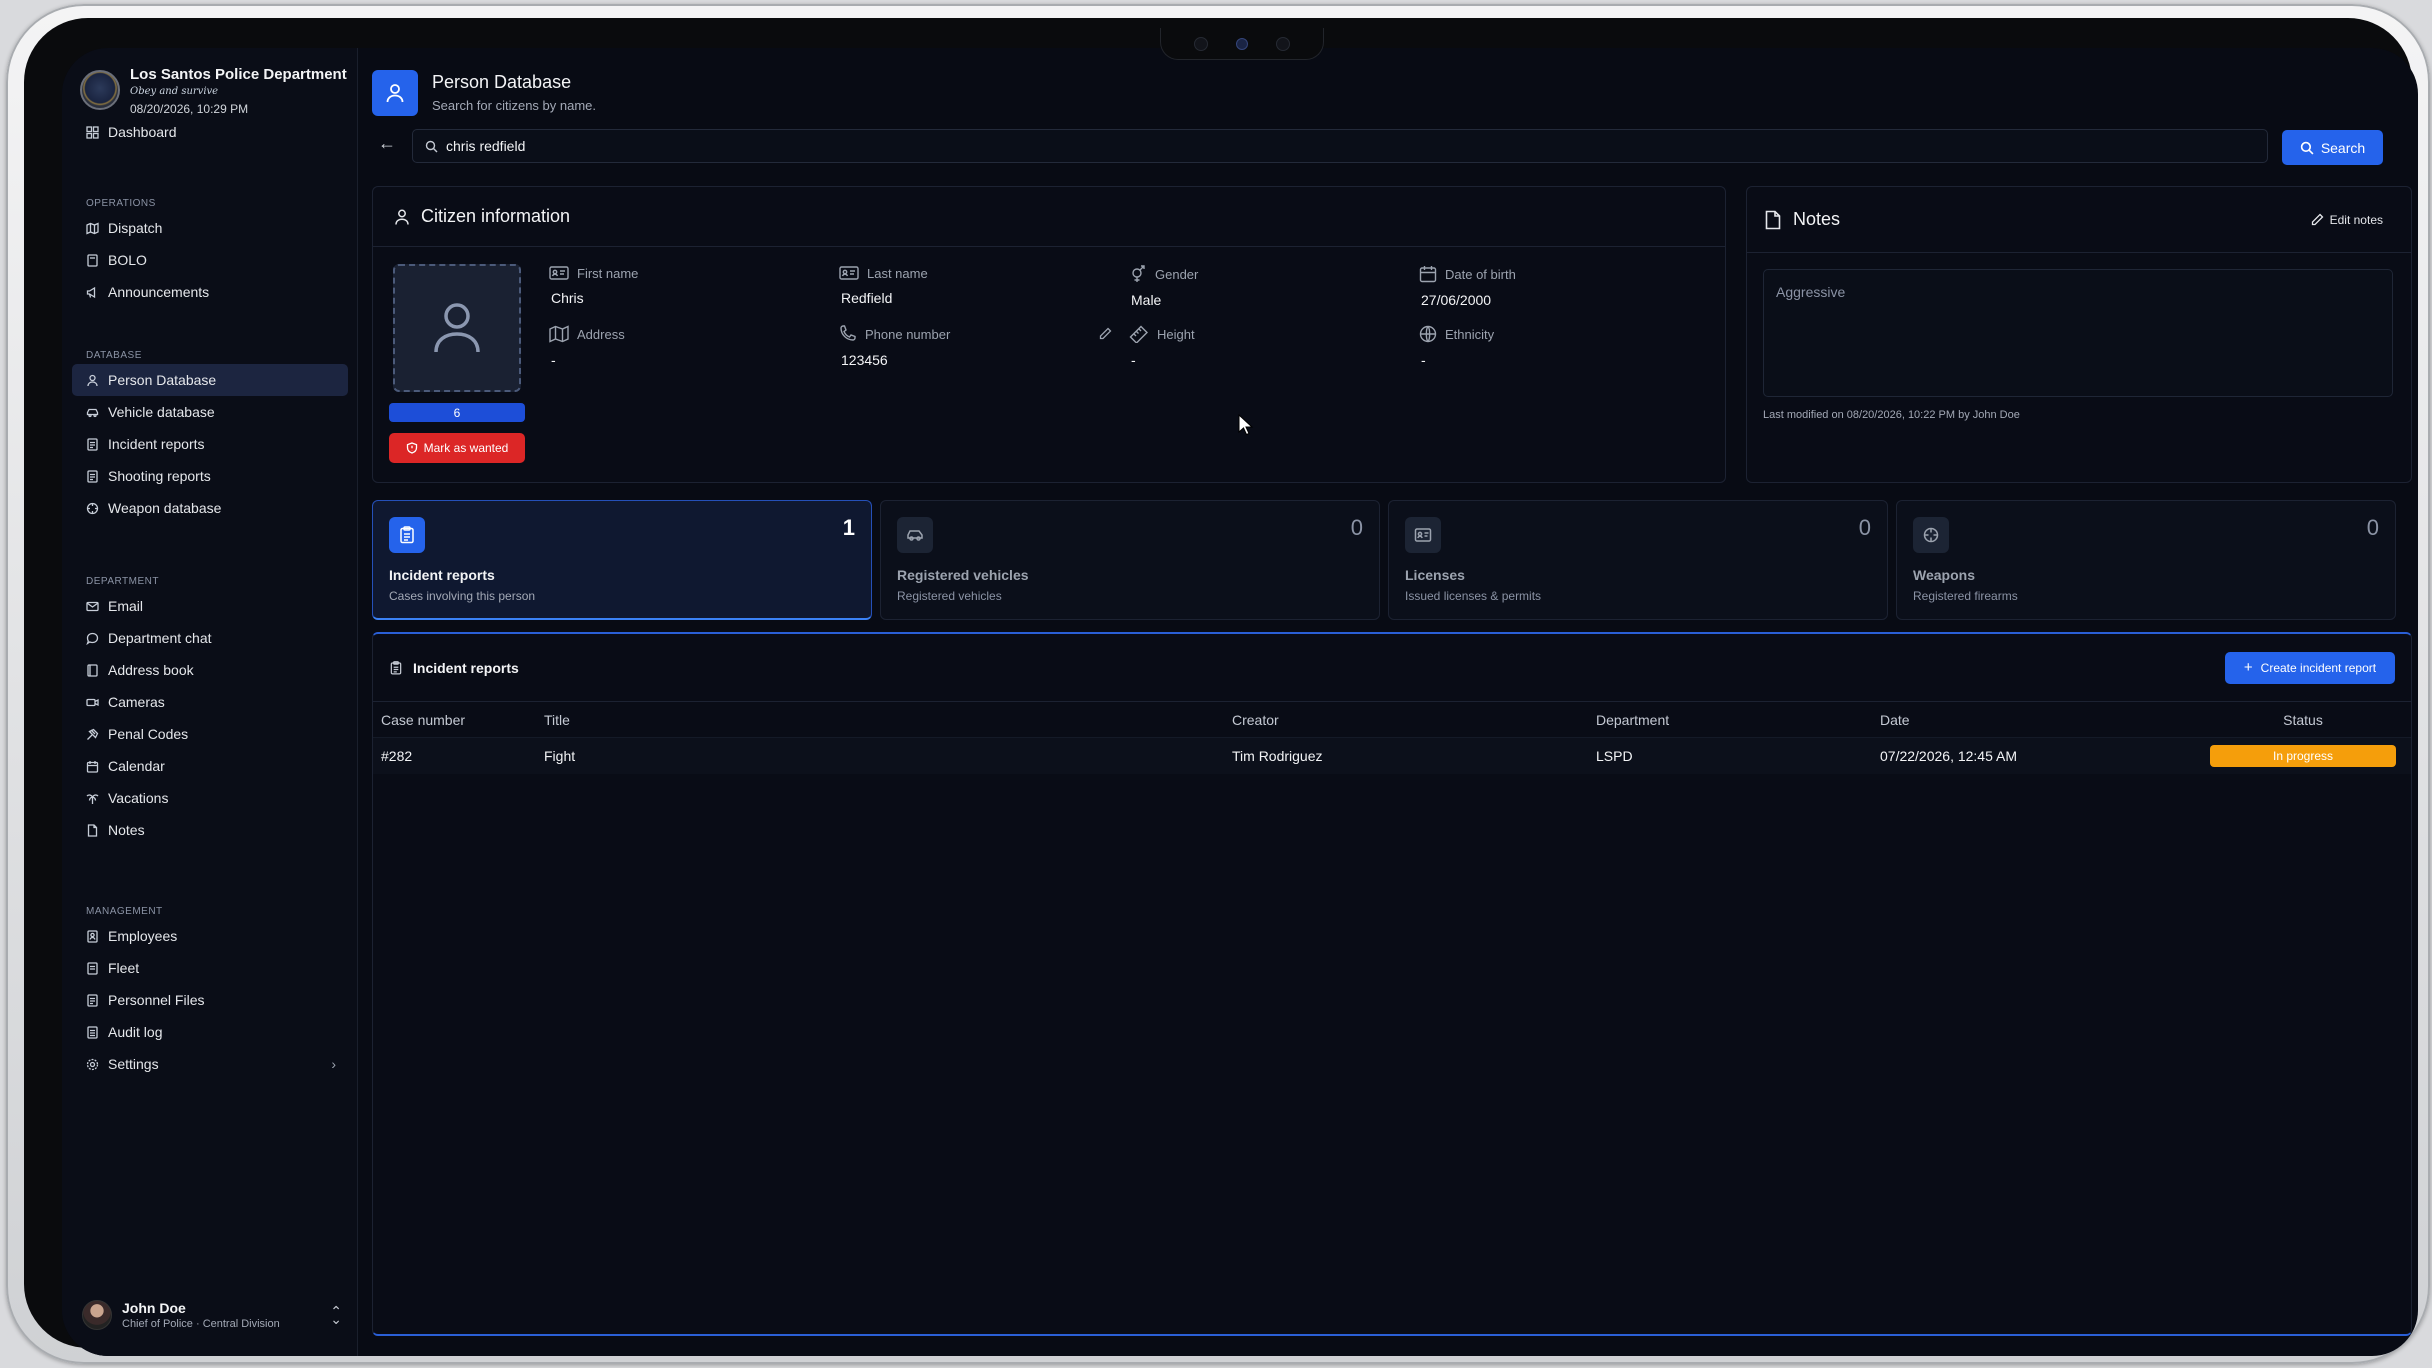 The image size is (2432, 1368). I want to click on gender-value: Male, so click(1146, 300).